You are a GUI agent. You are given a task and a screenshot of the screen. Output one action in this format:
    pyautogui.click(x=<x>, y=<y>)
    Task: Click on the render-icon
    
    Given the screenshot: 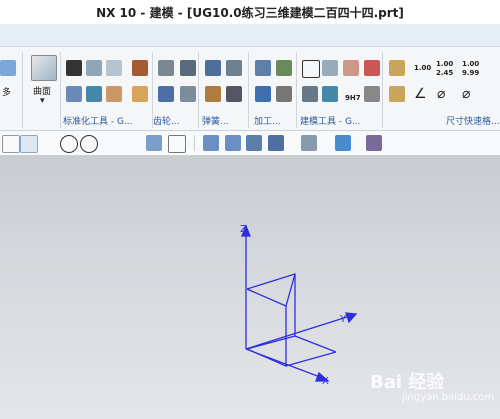 What is the action you would take?
    pyautogui.click(x=309, y=143)
    